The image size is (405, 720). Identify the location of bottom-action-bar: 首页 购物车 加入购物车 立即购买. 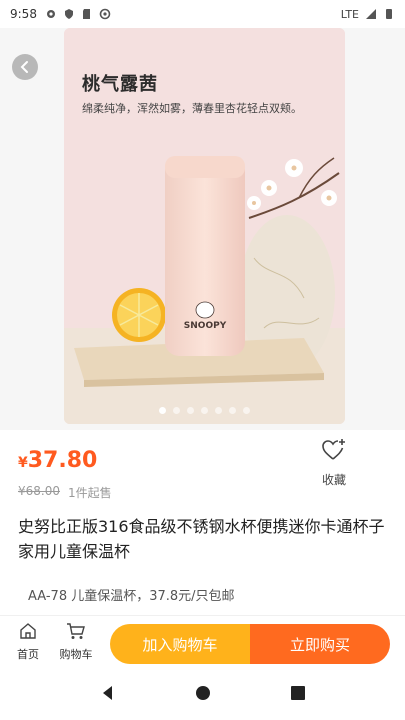
(202, 640).